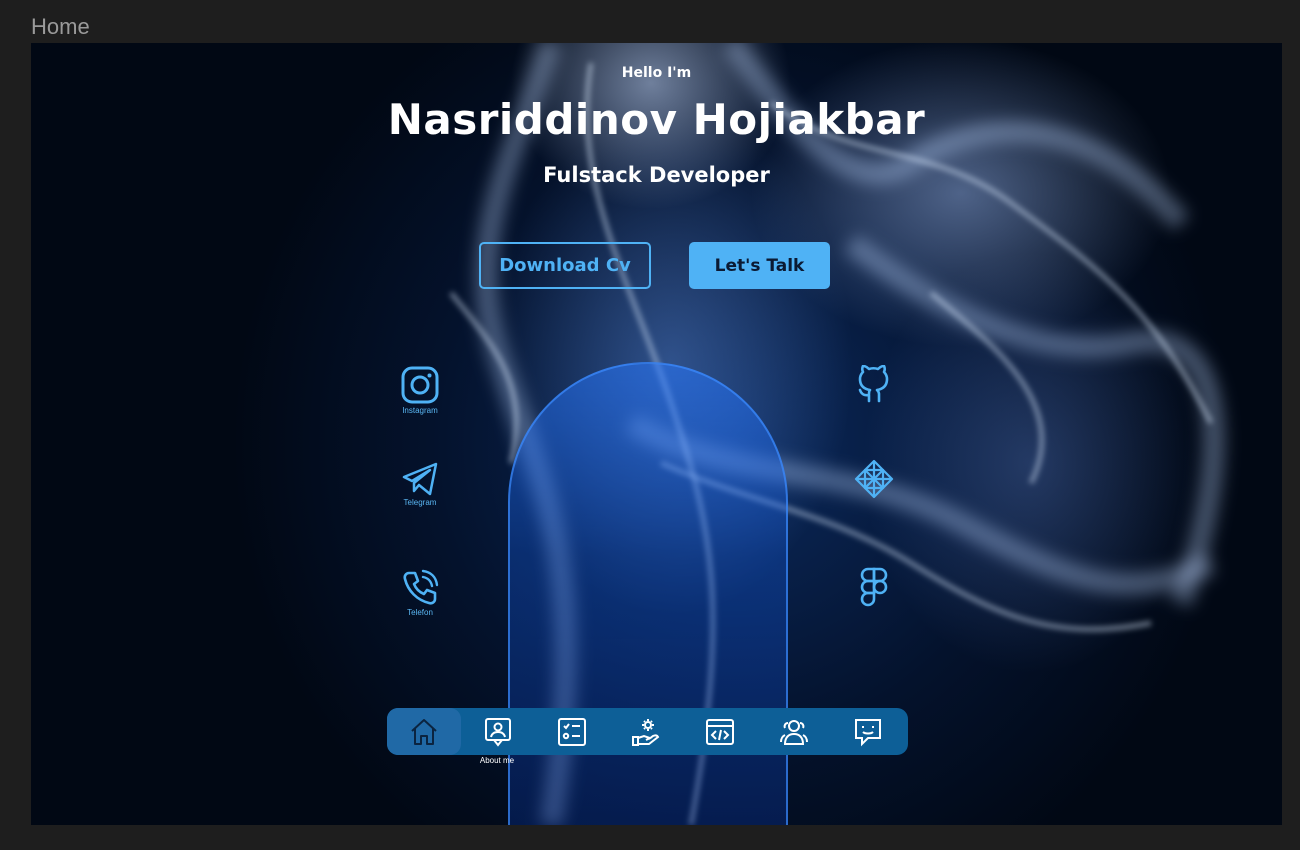  Describe the element at coordinates (648, 593) in the screenshot. I see `portrait-arch` at that location.